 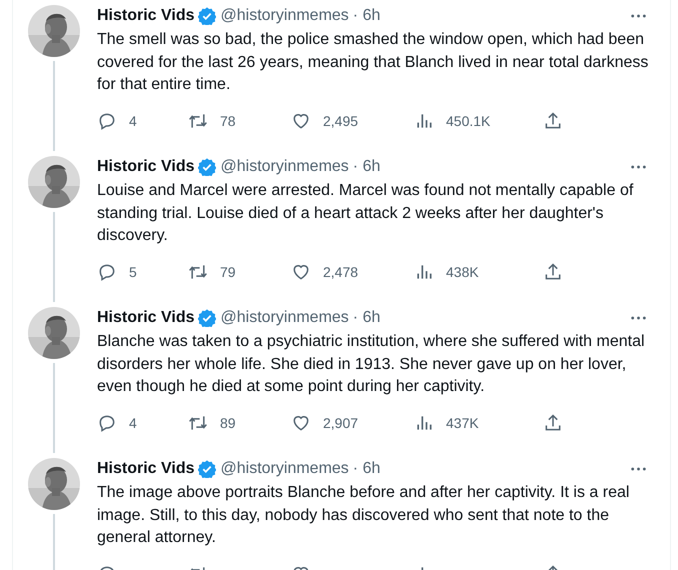 I want to click on reply-count: 5, so click(x=133, y=272).